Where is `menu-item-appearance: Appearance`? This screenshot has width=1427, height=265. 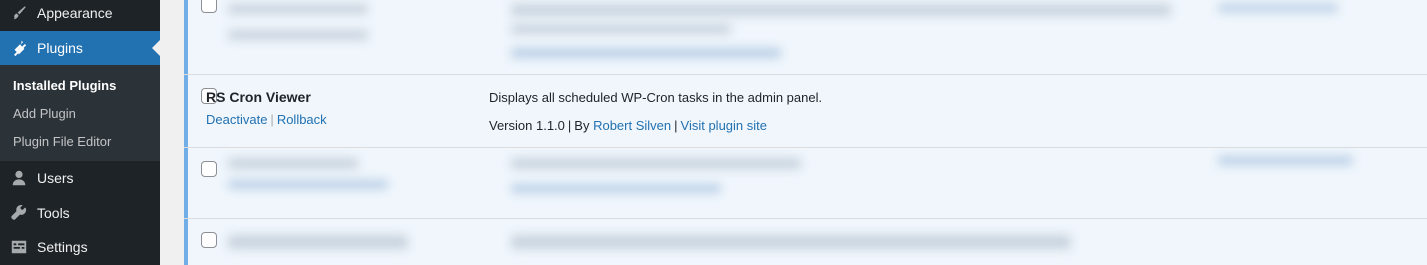
menu-item-appearance: Appearance is located at coordinates (80, 15).